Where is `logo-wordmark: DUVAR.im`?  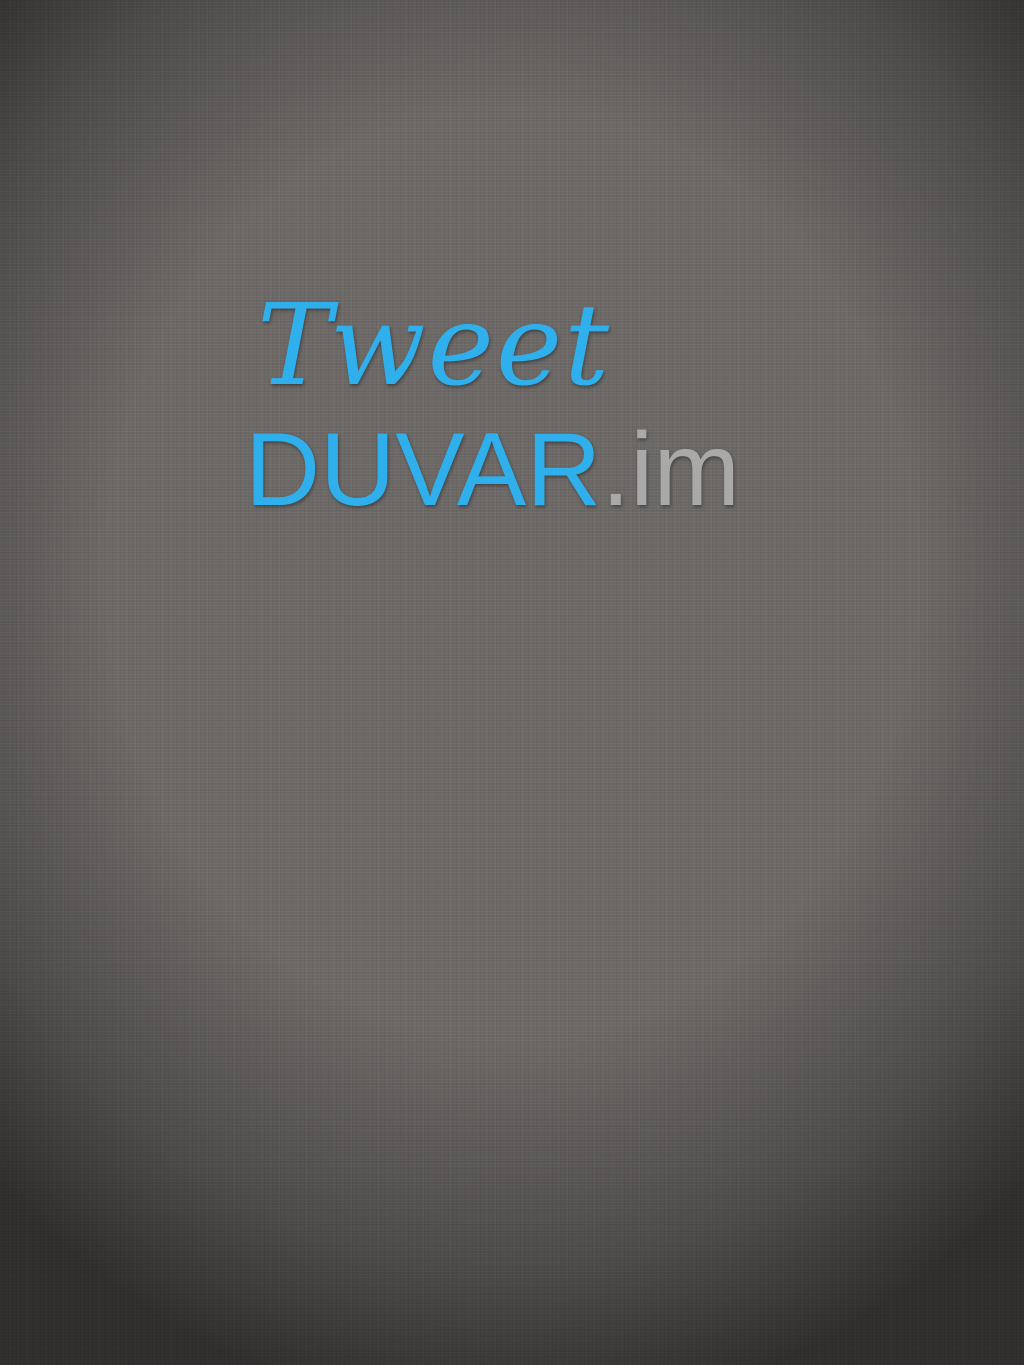 logo-wordmark: DUVAR.im is located at coordinates (492, 470).